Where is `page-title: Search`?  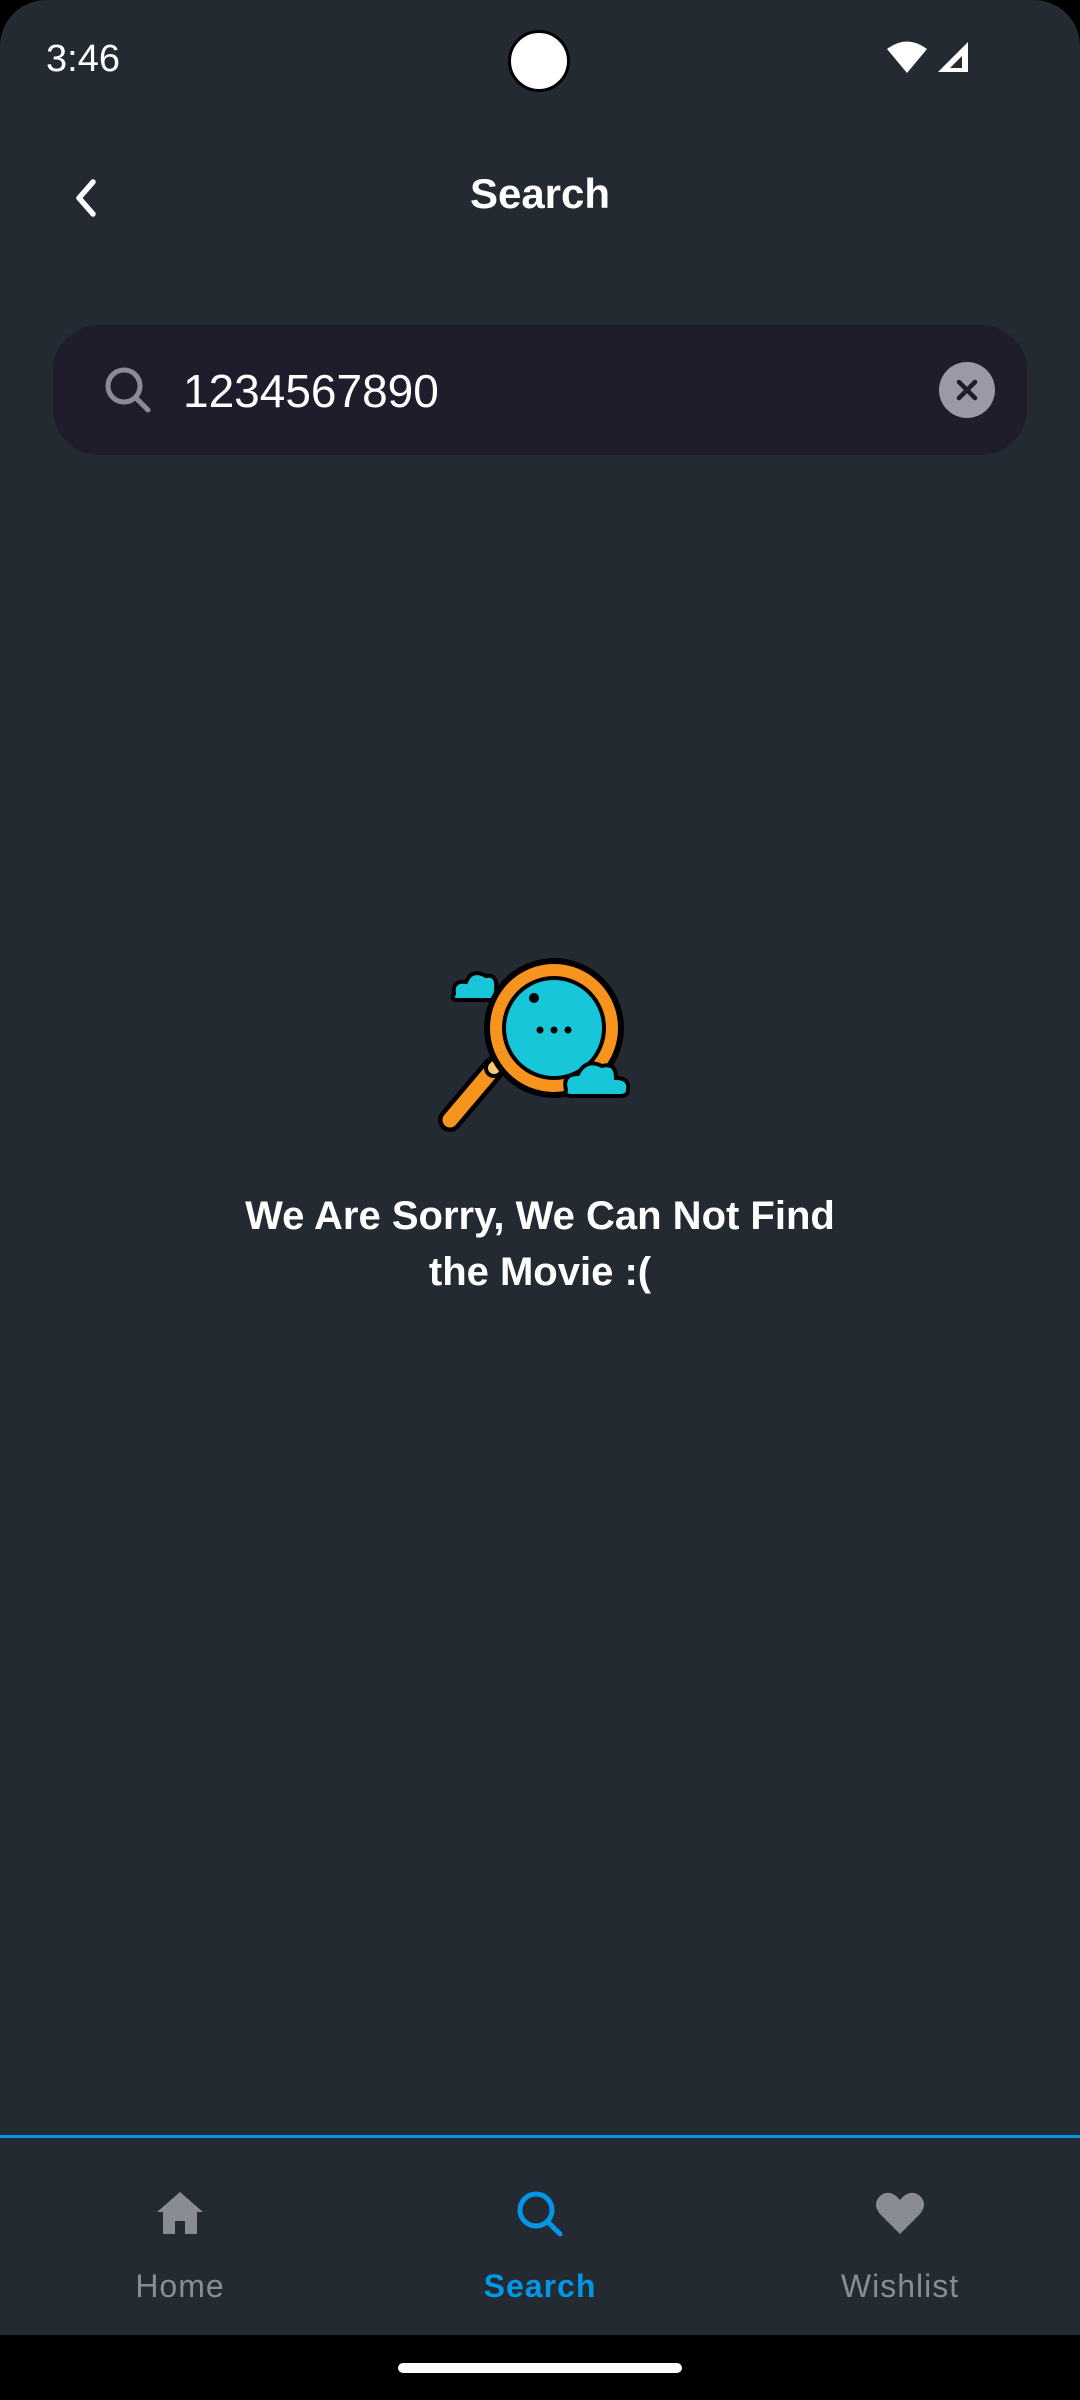
page-title: Search is located at coordinates (540, 193).